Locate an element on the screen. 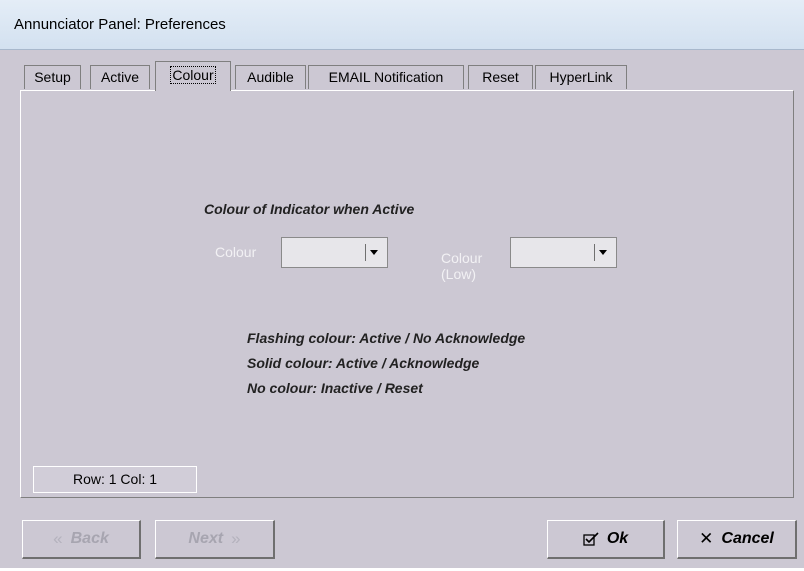  info-line-flashing: Flashing colour: Active / No Acknowledge is located at coordinates (386, 338).